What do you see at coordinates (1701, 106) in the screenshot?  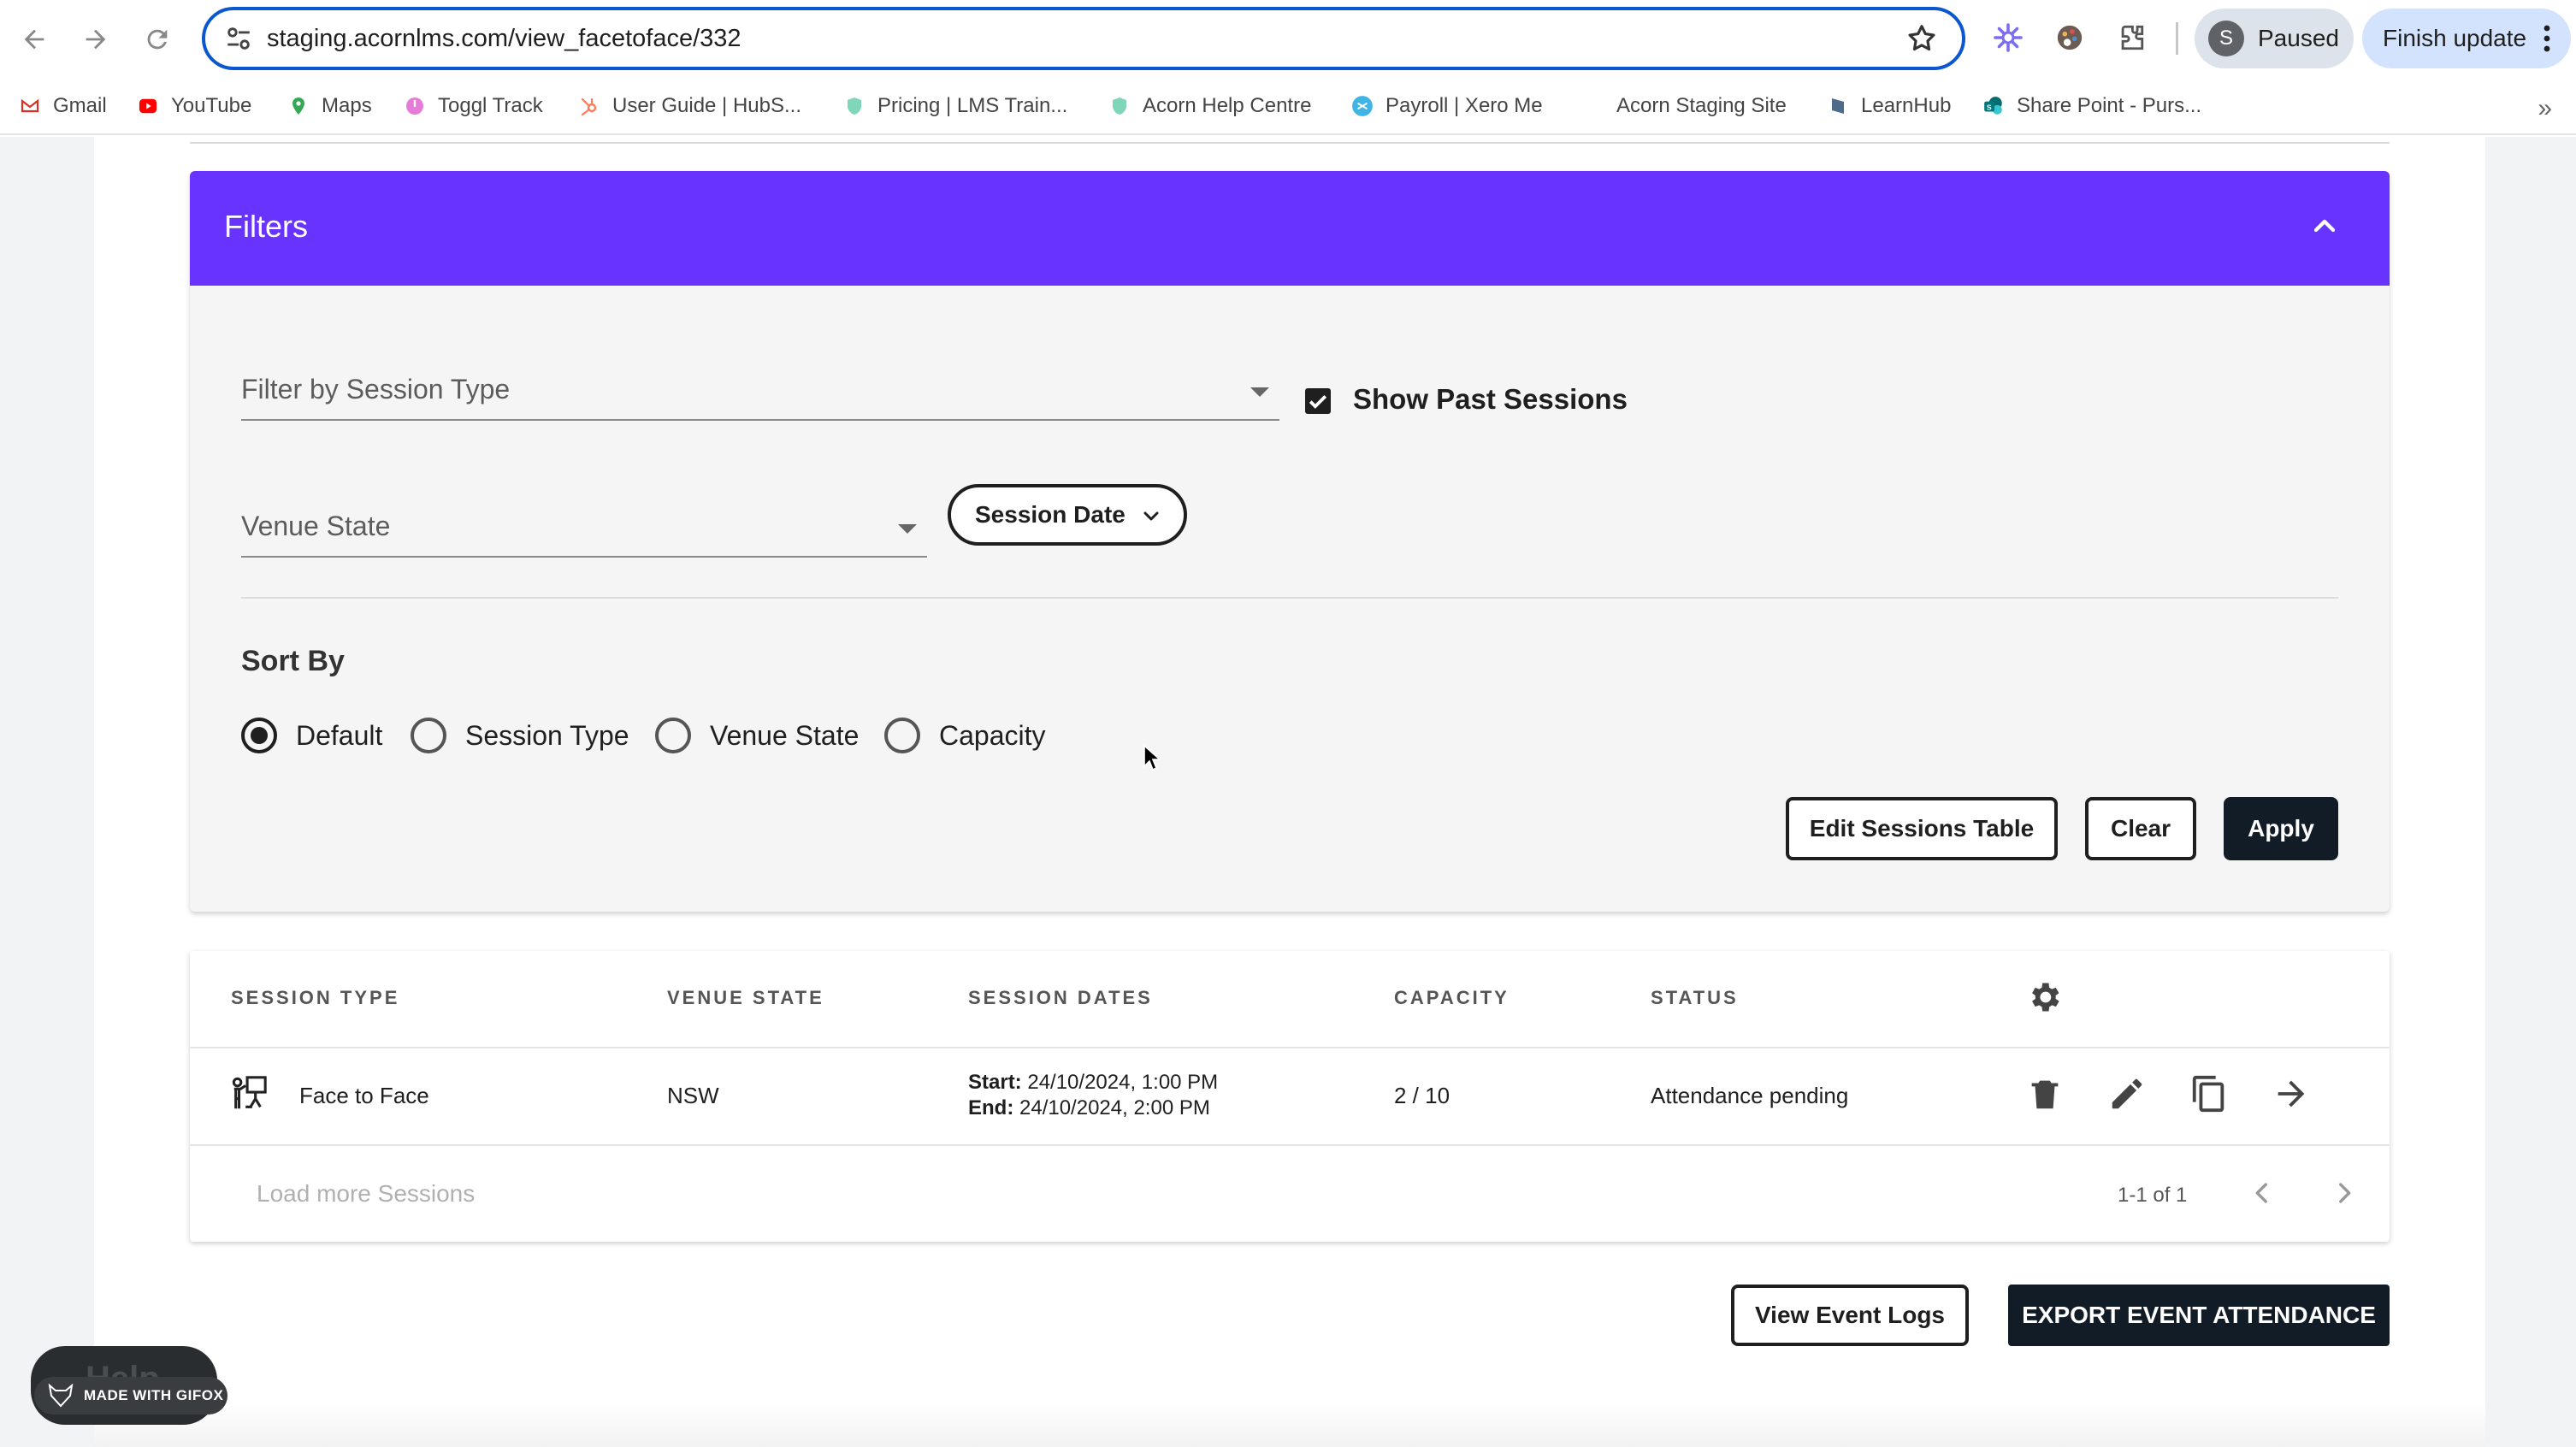 I see `bookmark-acorn-staging: Acorn Staging Site` at bounding box center [1701, 106].